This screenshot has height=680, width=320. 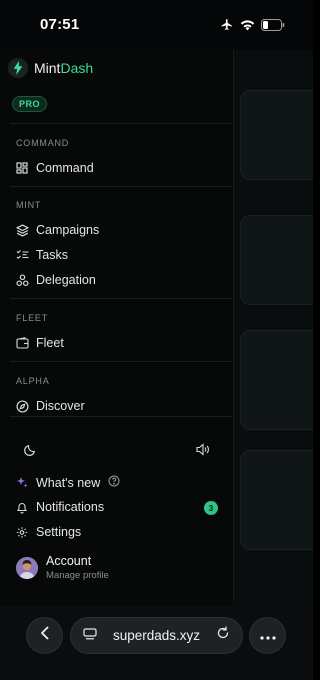 I want to click on brand: MintDash, so click(x=50, y=68).